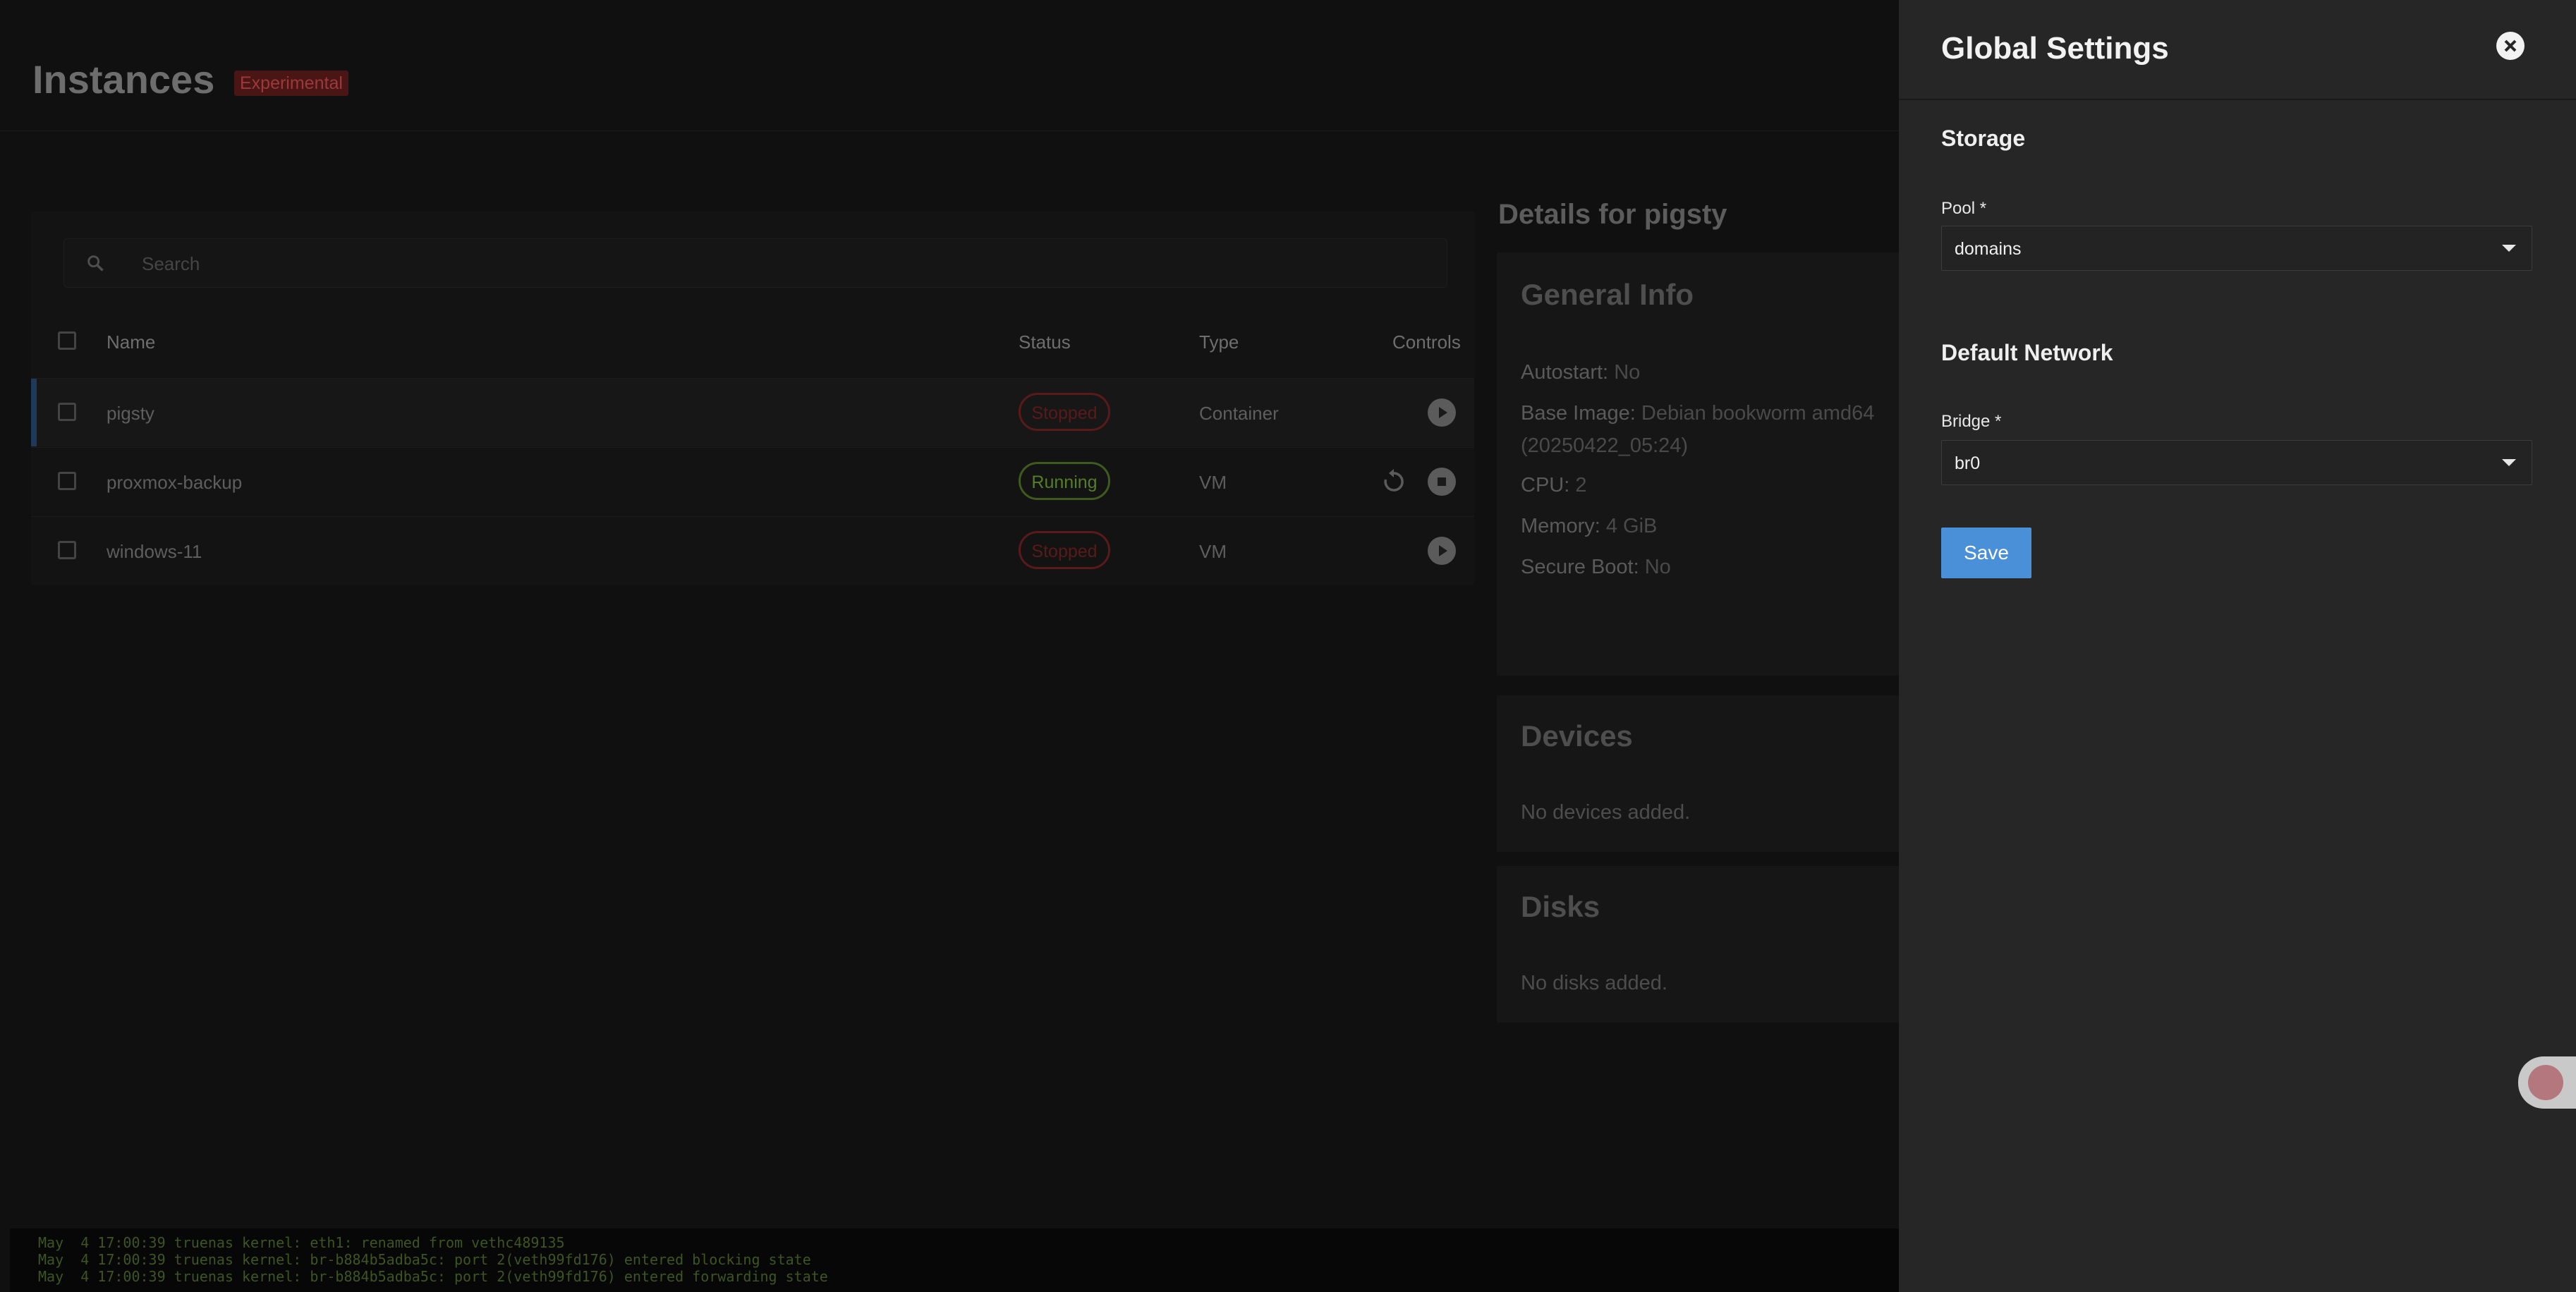 The height and width of the screenshot is (1292, 2576). I want to click on base-image-value: Debian bookworm amd64, so click(1758, 413).